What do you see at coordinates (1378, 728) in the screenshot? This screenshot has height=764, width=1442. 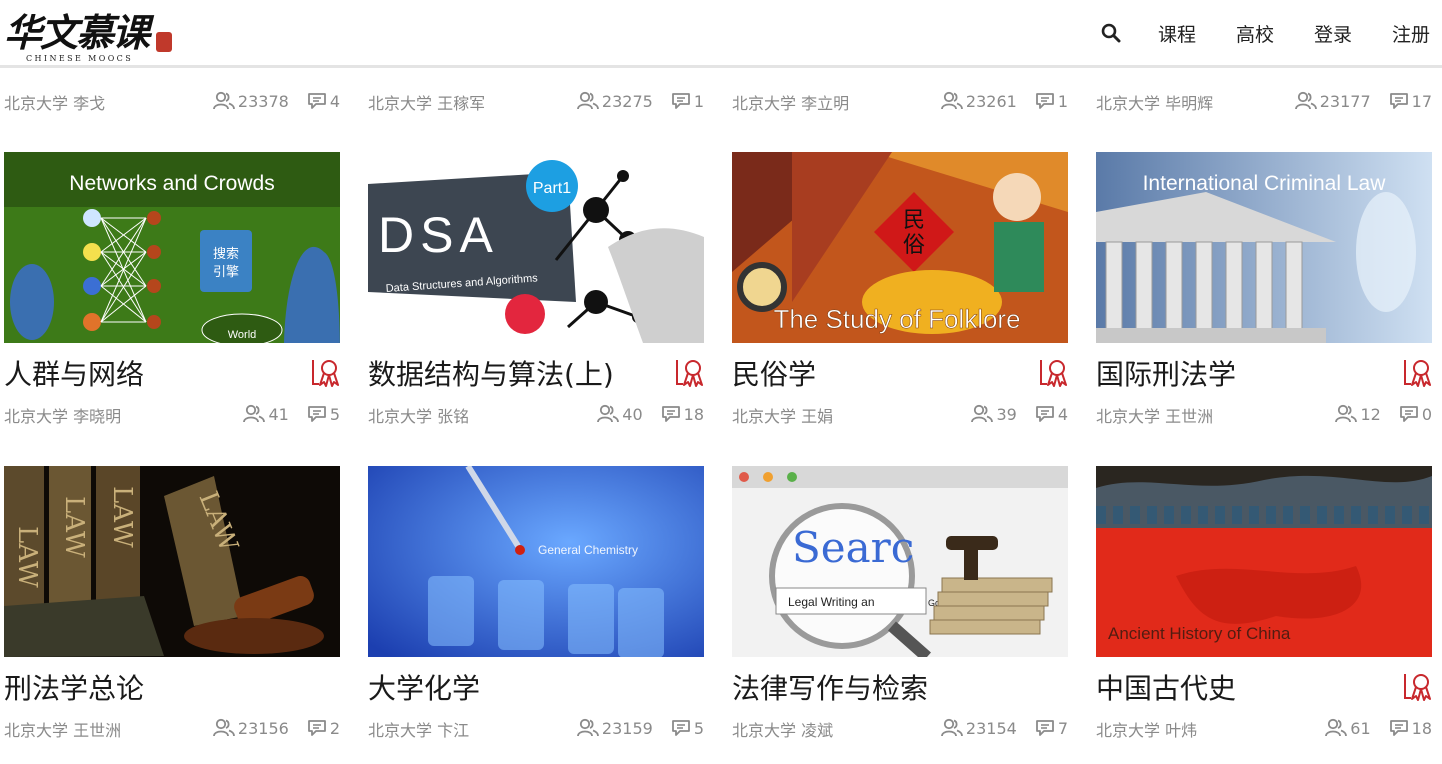 I see `course-stats: 61 18` at bounding box center [1378, 728].